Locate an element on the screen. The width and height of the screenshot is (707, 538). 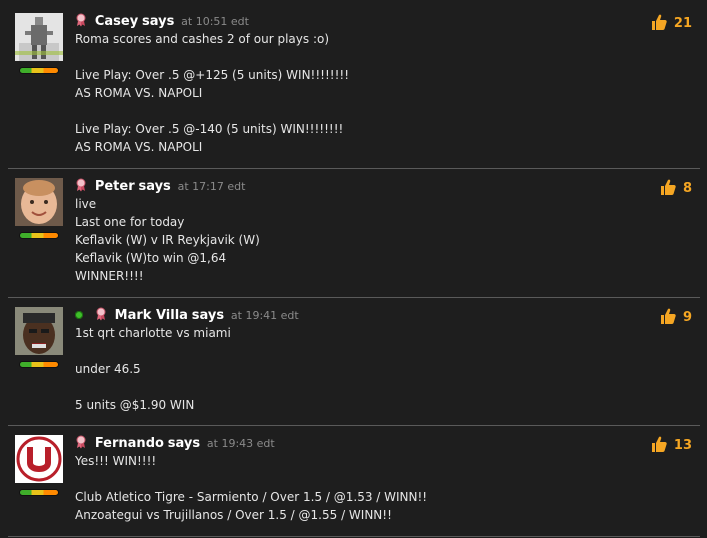
like-count: 9 is located at coordinates (687, 317).